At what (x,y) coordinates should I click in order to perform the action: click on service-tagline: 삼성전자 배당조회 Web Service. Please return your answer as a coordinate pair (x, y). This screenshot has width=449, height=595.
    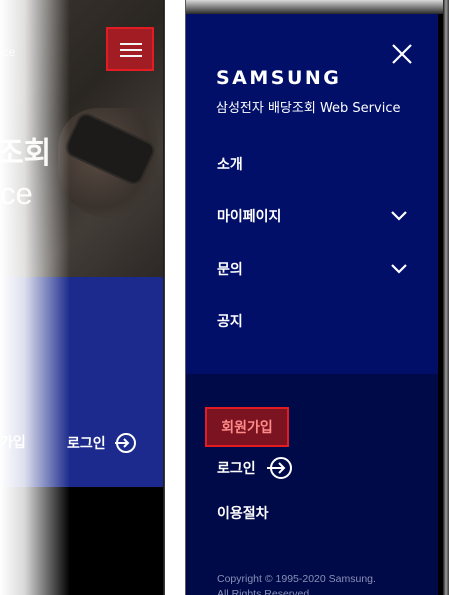
    Looking at the image, I should click on (308, 108).